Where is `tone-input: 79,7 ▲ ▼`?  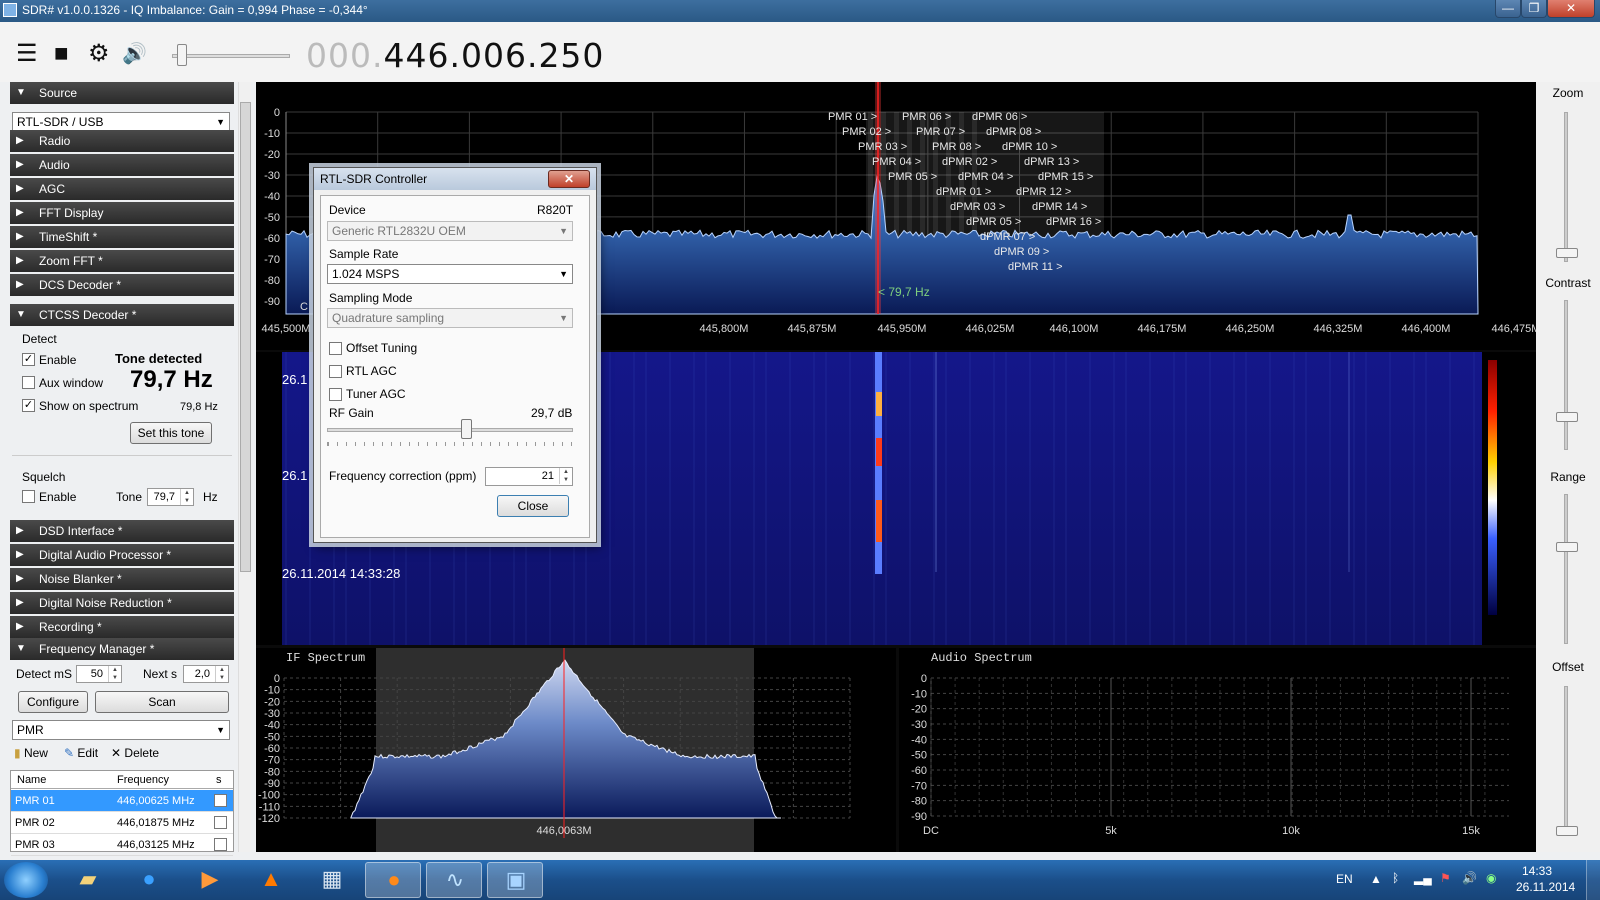 tone-input: 79,7 ▲ ▼ is located at coordinates (170, 497).